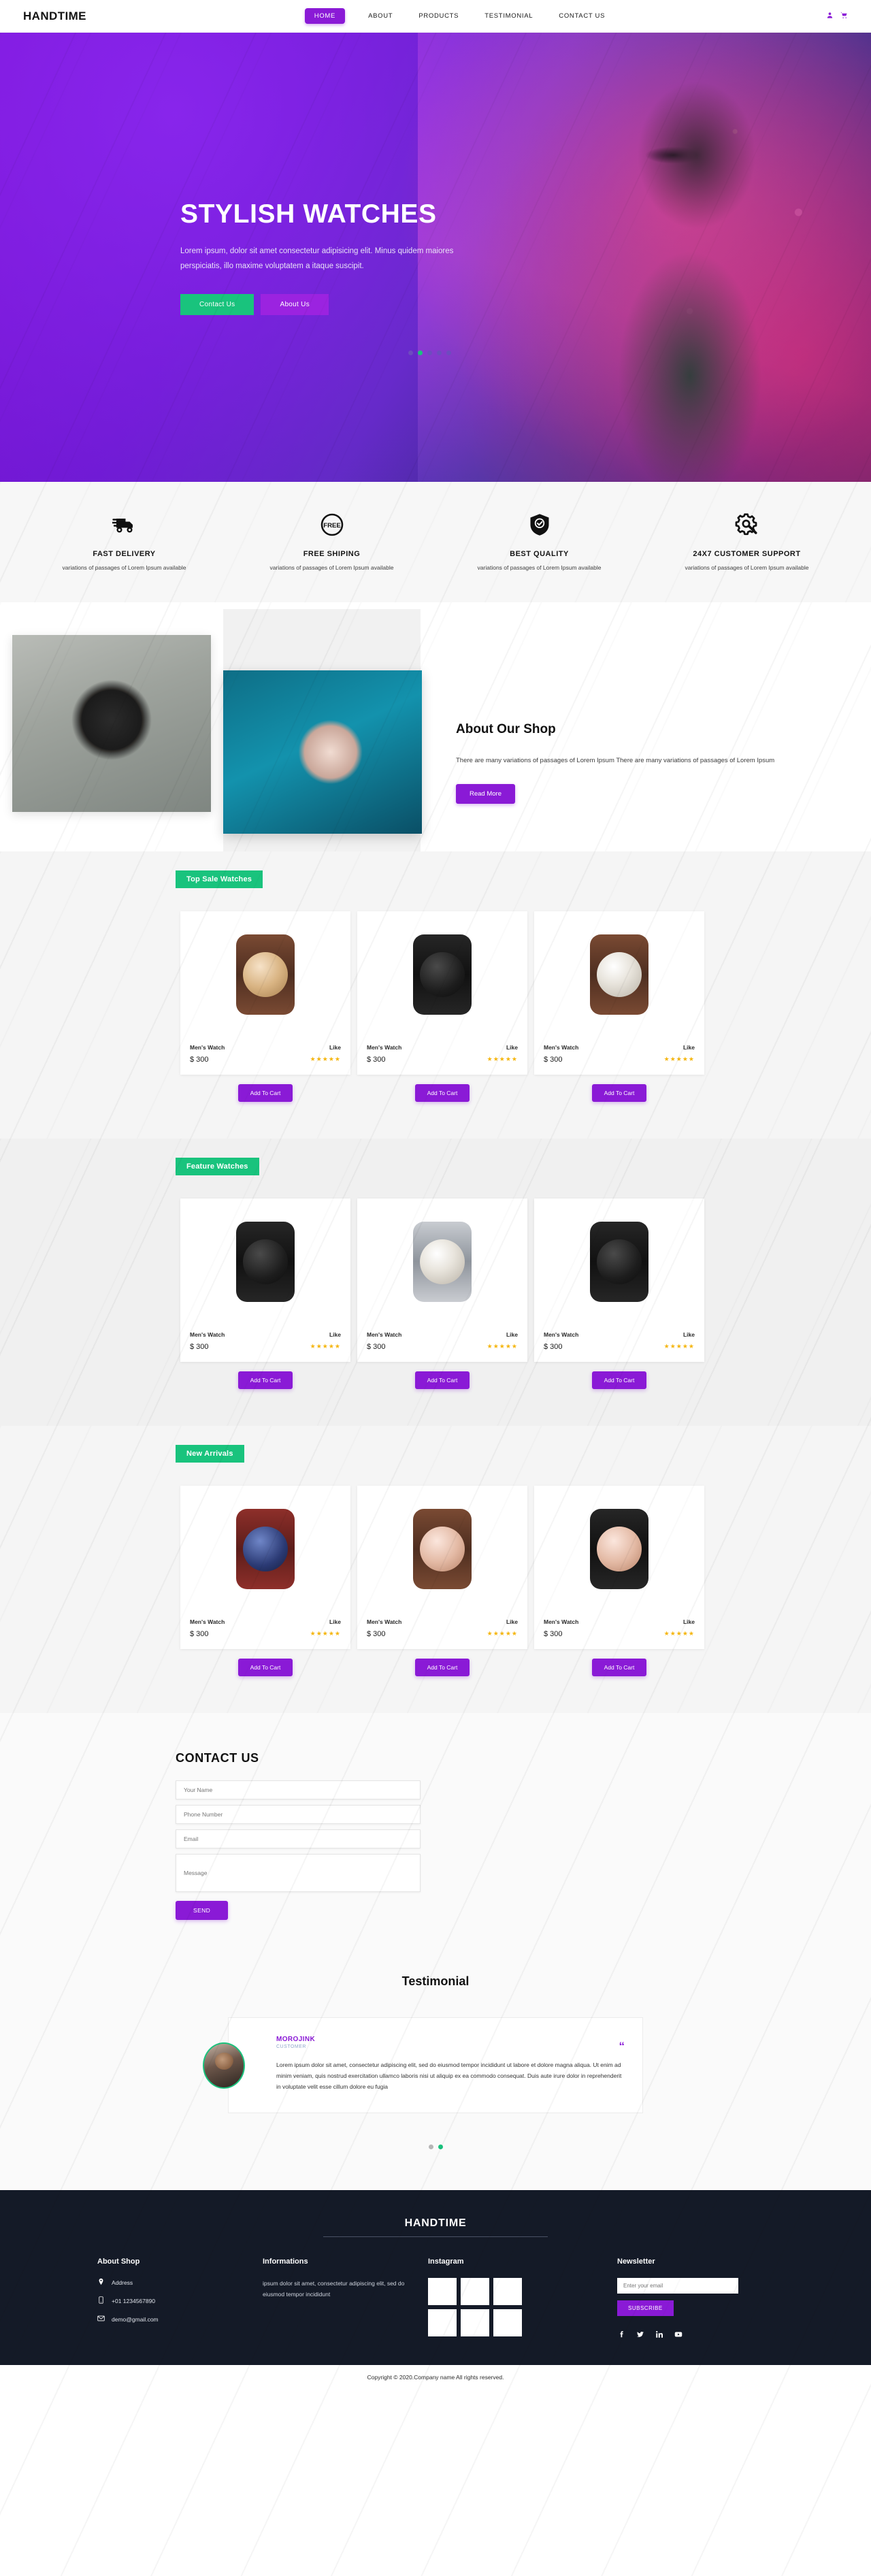 The width and height of the screenshot is (871, 2576). Describe the element at coordinates (170, 2282) in the screenshot. I see `footer-address-row: Address` at that location.